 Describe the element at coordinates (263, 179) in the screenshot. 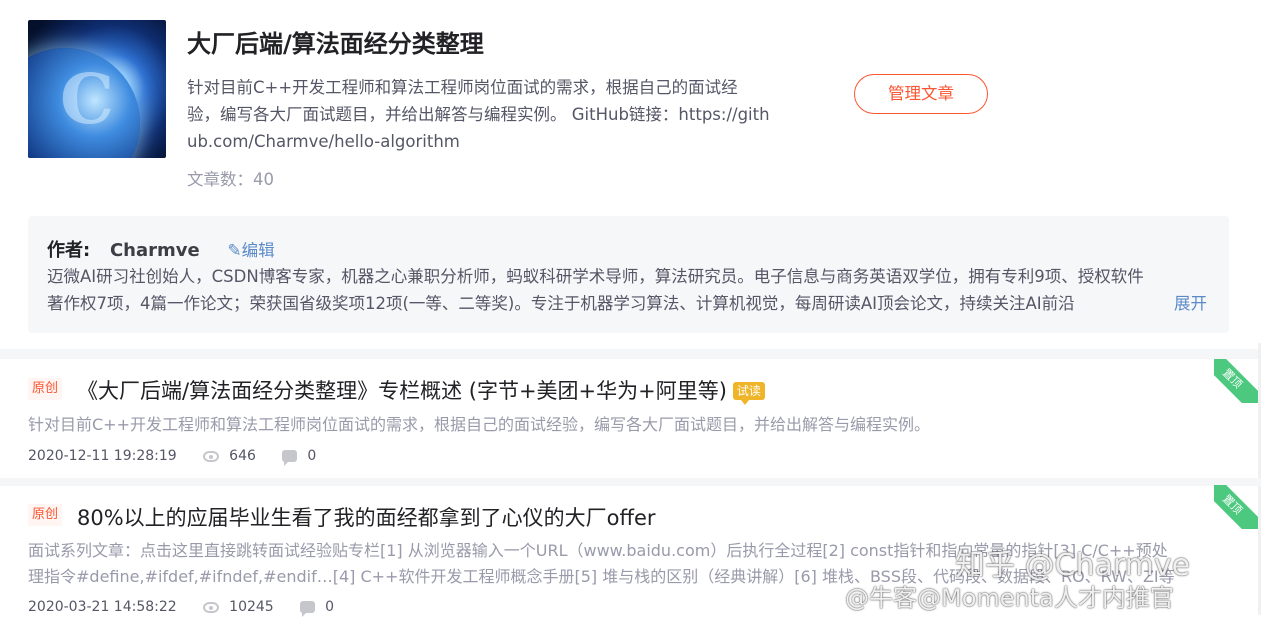

I see `article-count-value: 40` at that location.